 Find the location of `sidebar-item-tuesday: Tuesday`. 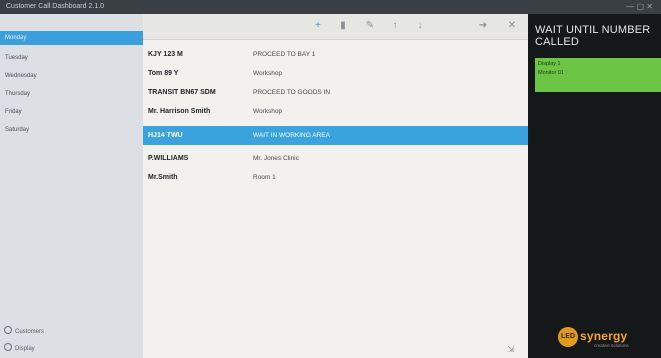

sidebar-item-tuesday: Tuesday is located at coordinates (71, 58).